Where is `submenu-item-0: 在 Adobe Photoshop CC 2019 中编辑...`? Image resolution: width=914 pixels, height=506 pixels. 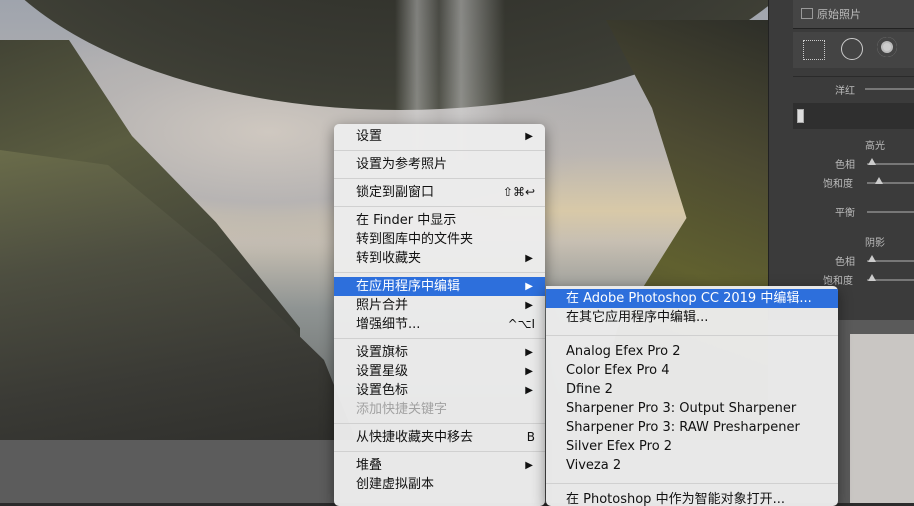
submenu-item-0: 在 Adobe Photoshop CC 2019 中编辑... is located at coordinates (692, 298).